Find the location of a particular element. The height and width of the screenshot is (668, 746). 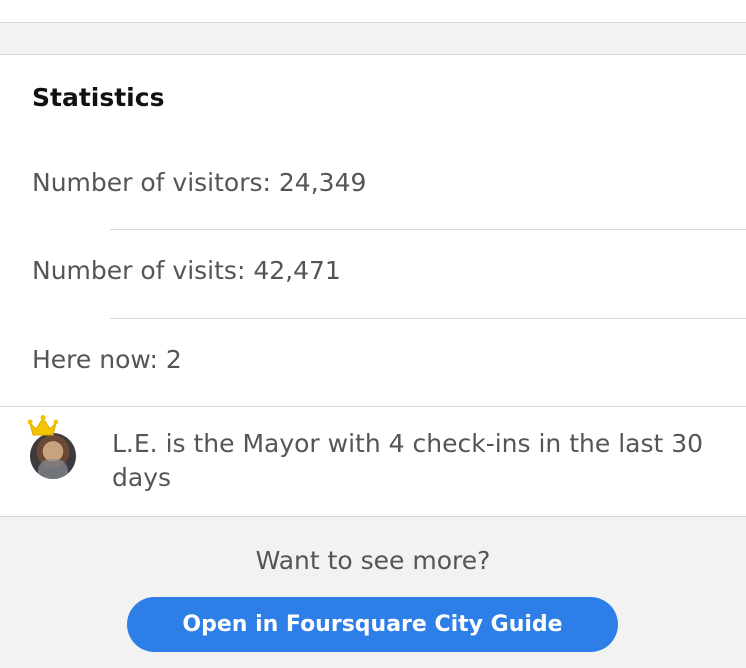

open-in-foursquare-button: Open in Foursquare City Guide is located at coordinates (372, 624).